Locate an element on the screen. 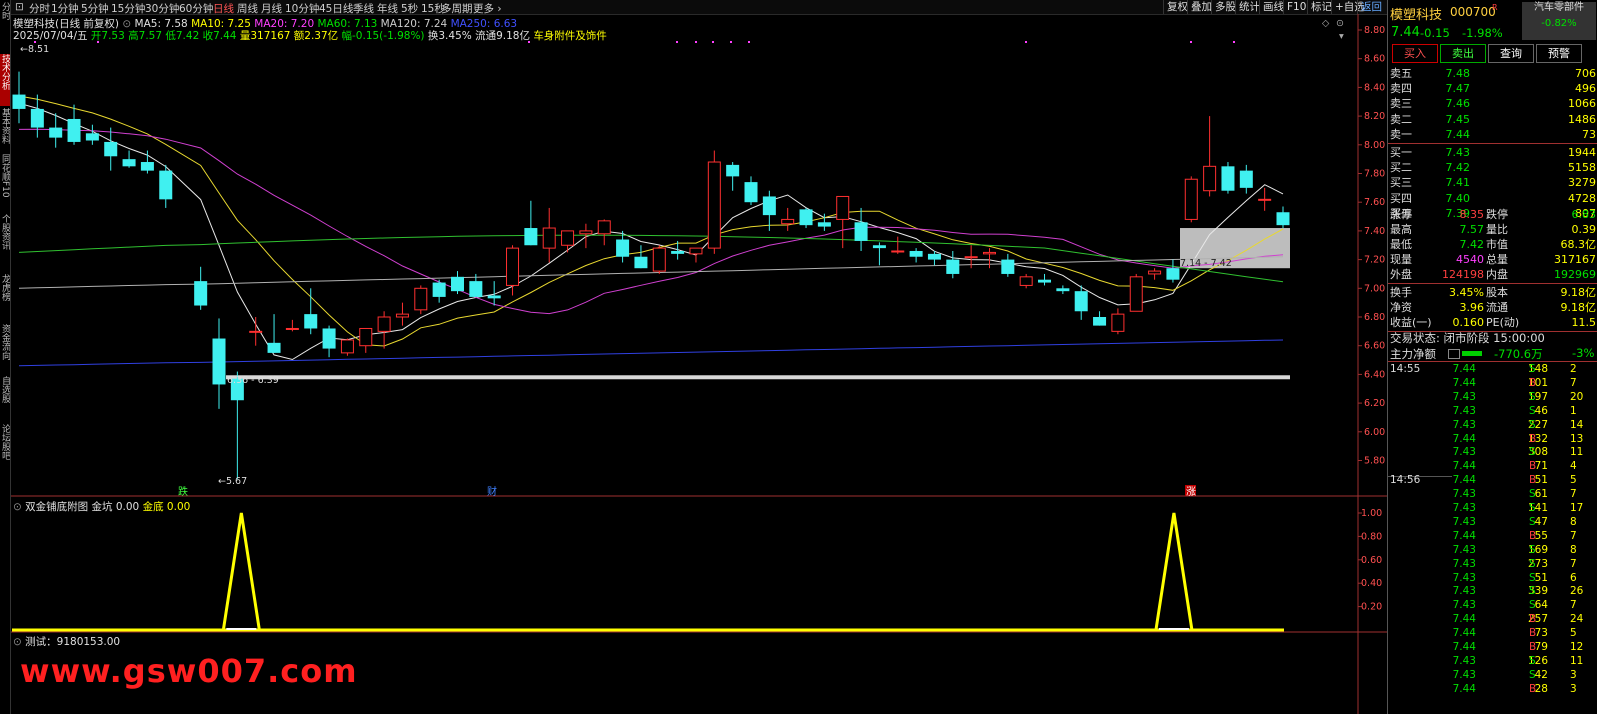 The width and height of the screenshot is (1597, 714). bid-row: 买一 7.43 1944 is located at coordinates (1492, 152).